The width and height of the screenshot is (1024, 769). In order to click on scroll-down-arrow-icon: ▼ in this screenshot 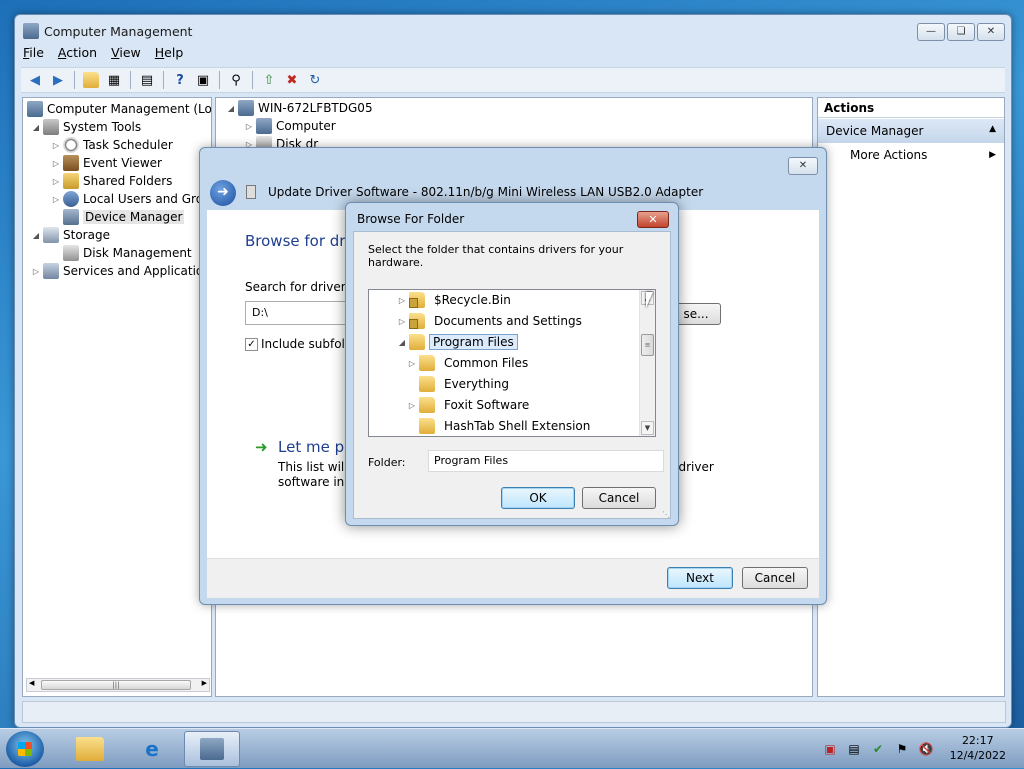, I will do `click(647, 428)`.